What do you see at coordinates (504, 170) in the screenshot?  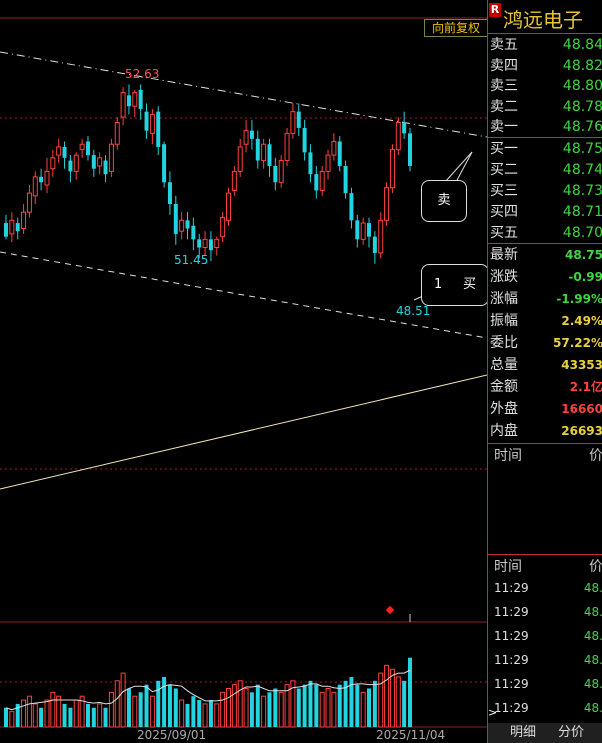 I see `order-book-label: 买二` at bounding box center [504, 170].